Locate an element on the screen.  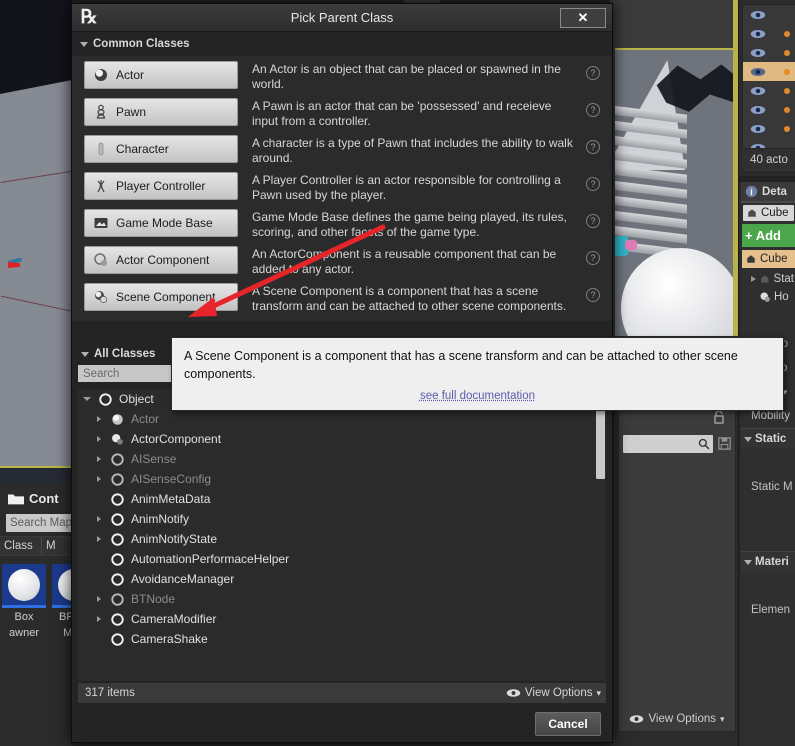
tree-item-aisenseconfig: AISenseConfig is located at coordinates (342, 479).